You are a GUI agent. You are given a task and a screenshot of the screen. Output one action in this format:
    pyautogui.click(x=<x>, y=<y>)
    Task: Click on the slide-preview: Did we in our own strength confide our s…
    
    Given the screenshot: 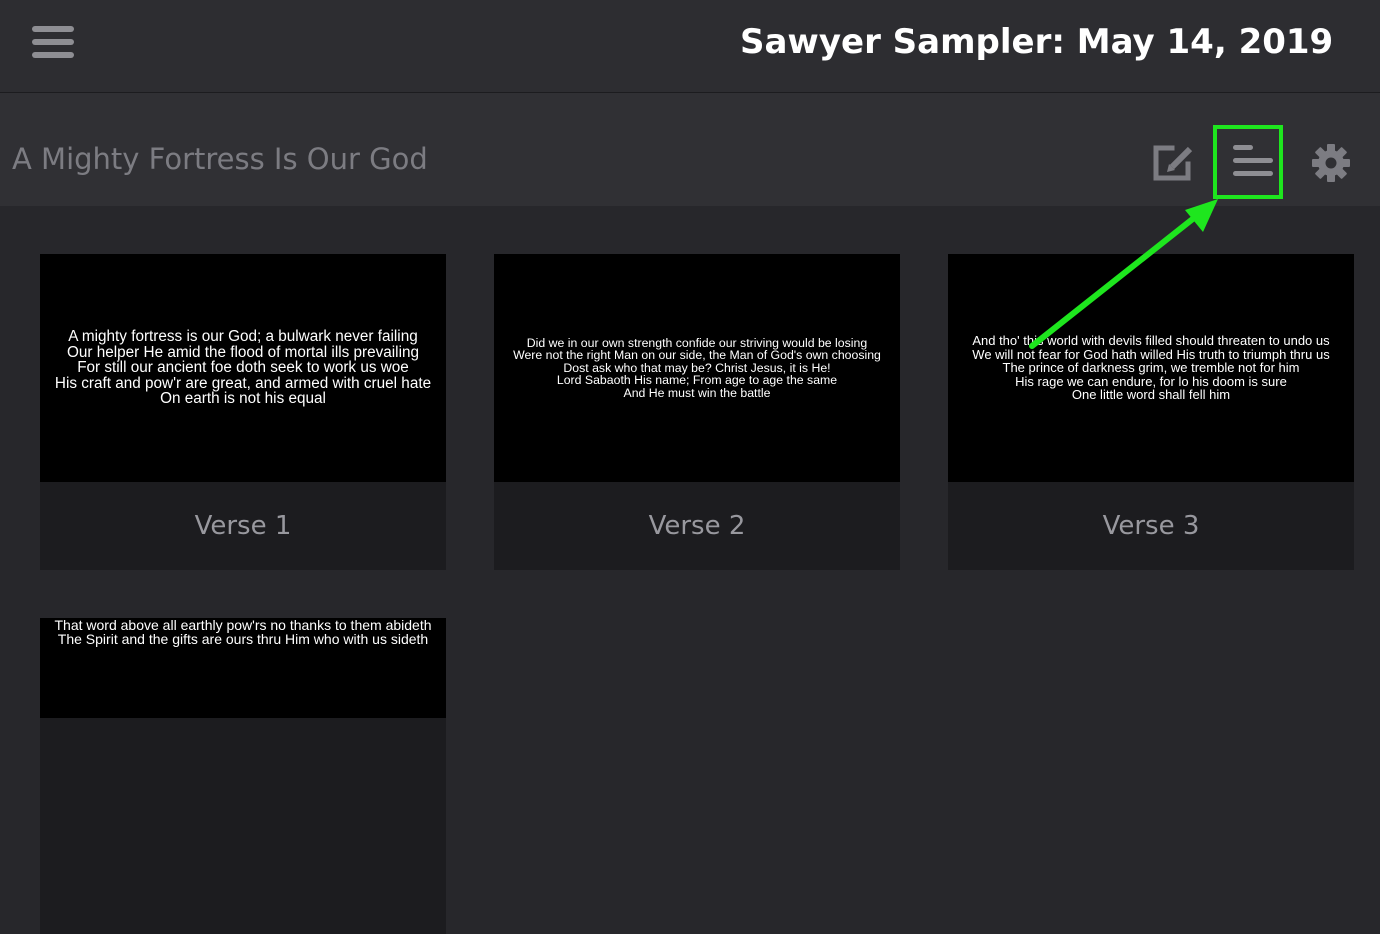 What is the action you would take?
    pyautogui.click(x=697, y=368)
    